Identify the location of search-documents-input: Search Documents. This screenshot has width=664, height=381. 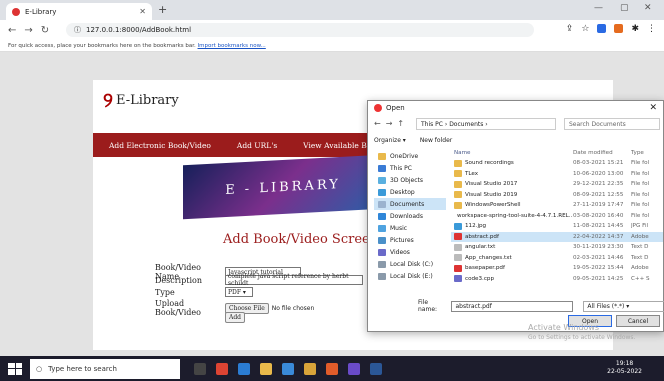
(612, 124).